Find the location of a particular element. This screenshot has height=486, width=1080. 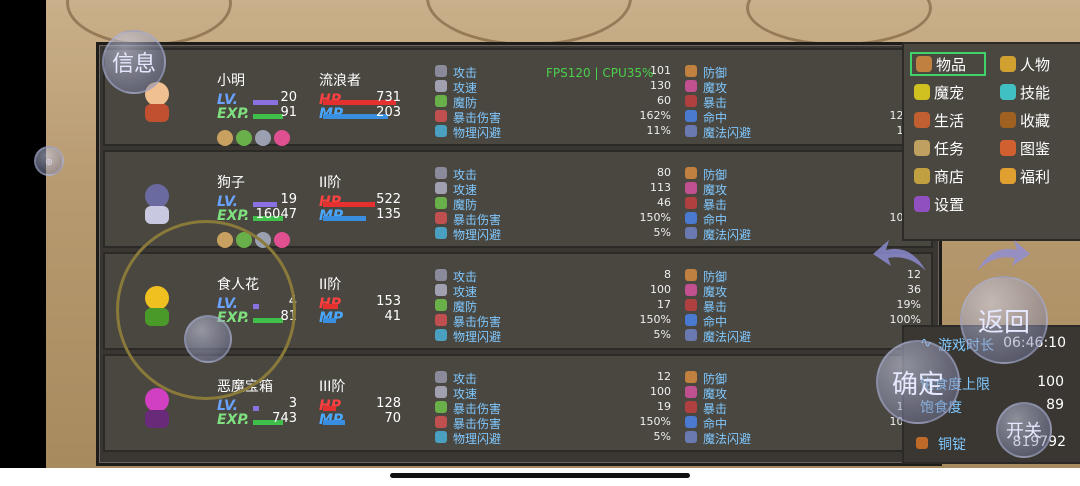

copper-label: 铜锭 is located at coordinates (952, 445).